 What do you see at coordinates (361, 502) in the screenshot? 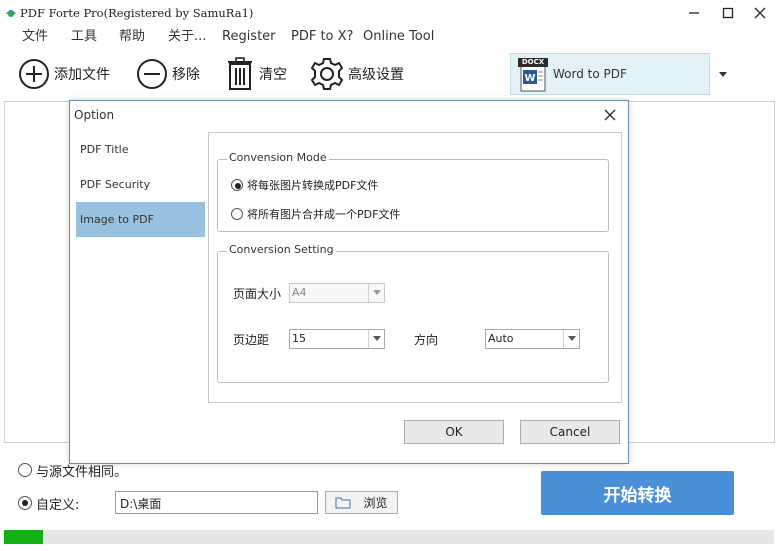
I see `browse-button: 浏览` at bounding box center [361, 502].